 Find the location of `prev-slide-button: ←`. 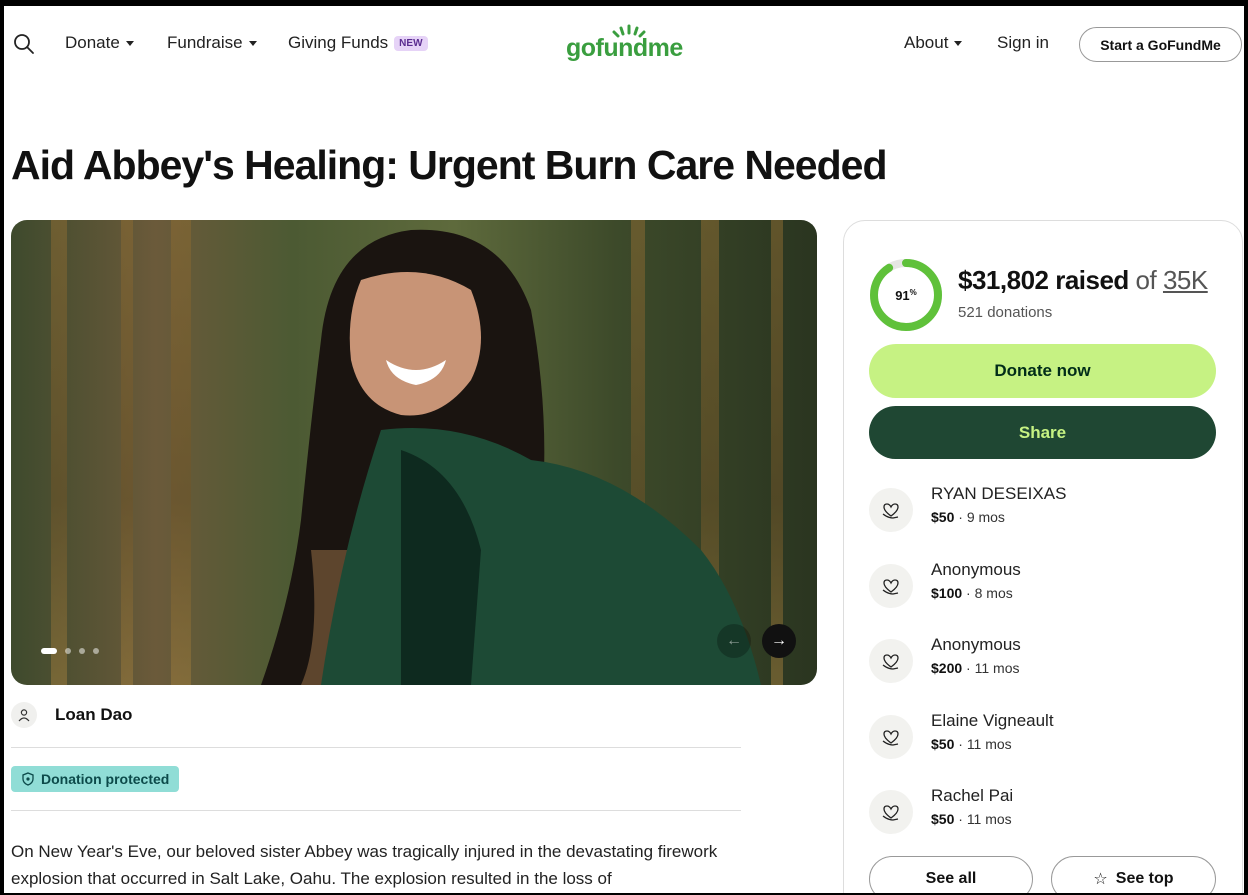

prev-slide-button: ← is located at coordinates (734, 641).